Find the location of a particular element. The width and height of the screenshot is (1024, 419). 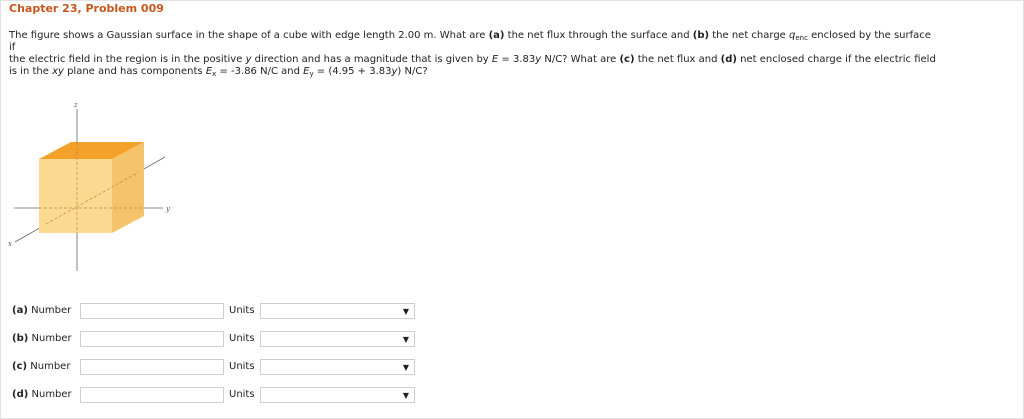

part-label: (d) is located at coordinates (20, 394).